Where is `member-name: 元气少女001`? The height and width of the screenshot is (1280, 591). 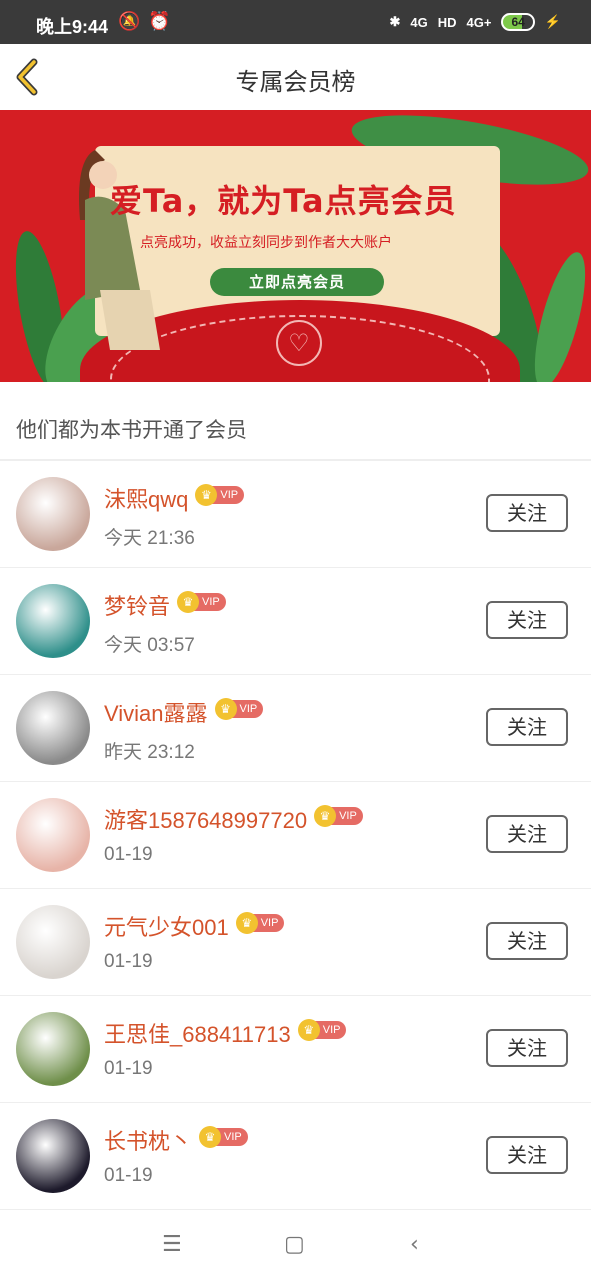
member-name: 元气少女001 is located at coordinates (166, 927).